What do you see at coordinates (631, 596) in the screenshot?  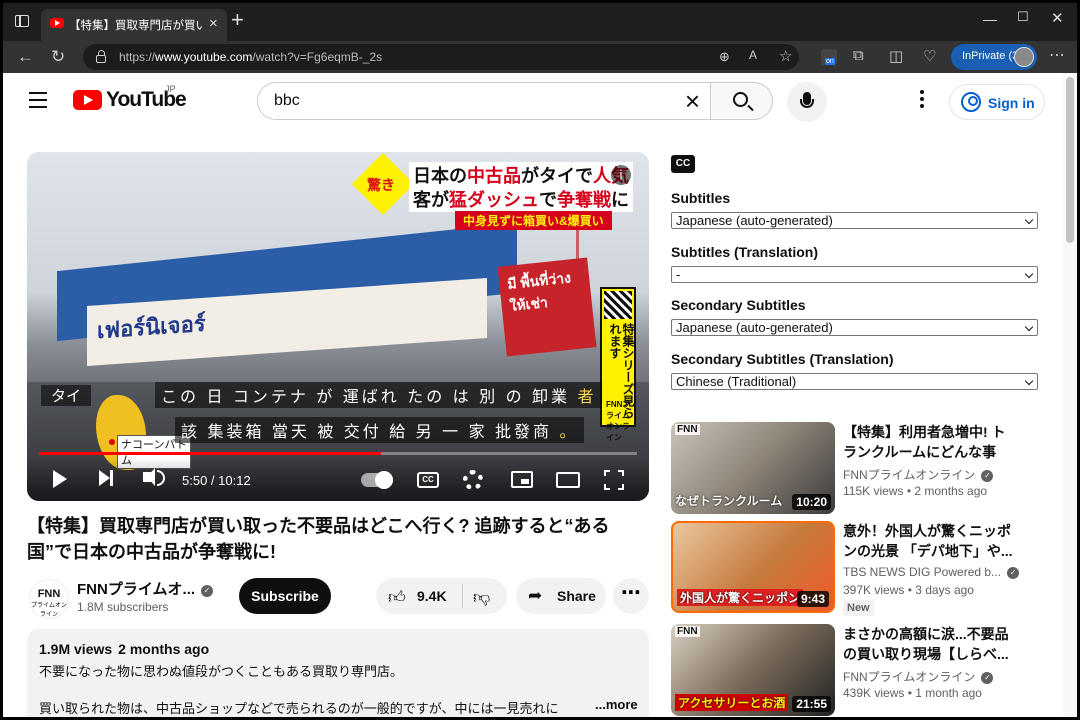 I see `more-actions-icon: ⋯` at bounding box center [631, 596].